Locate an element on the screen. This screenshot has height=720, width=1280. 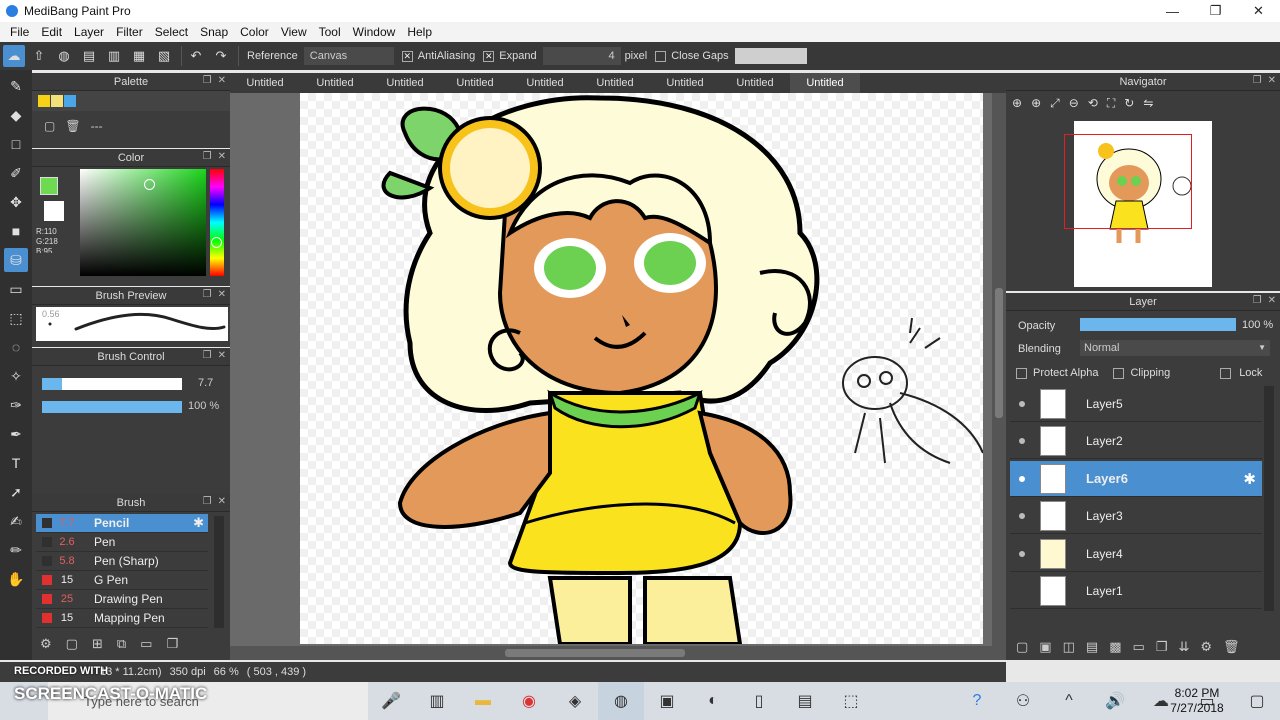
notifications-icon: ▢ is located at coordinates (1257, 701).